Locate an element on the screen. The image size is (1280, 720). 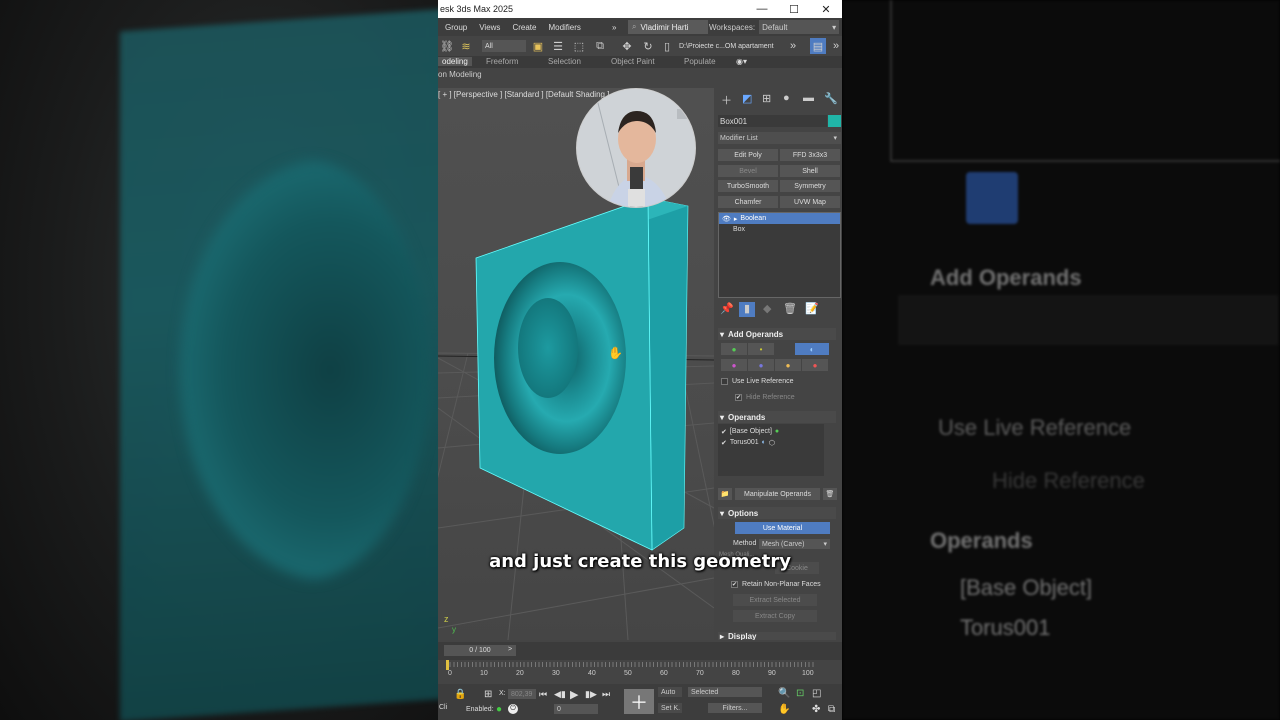
ribbon-options-icon: ◉▾ is located at coordinates (741, 61).